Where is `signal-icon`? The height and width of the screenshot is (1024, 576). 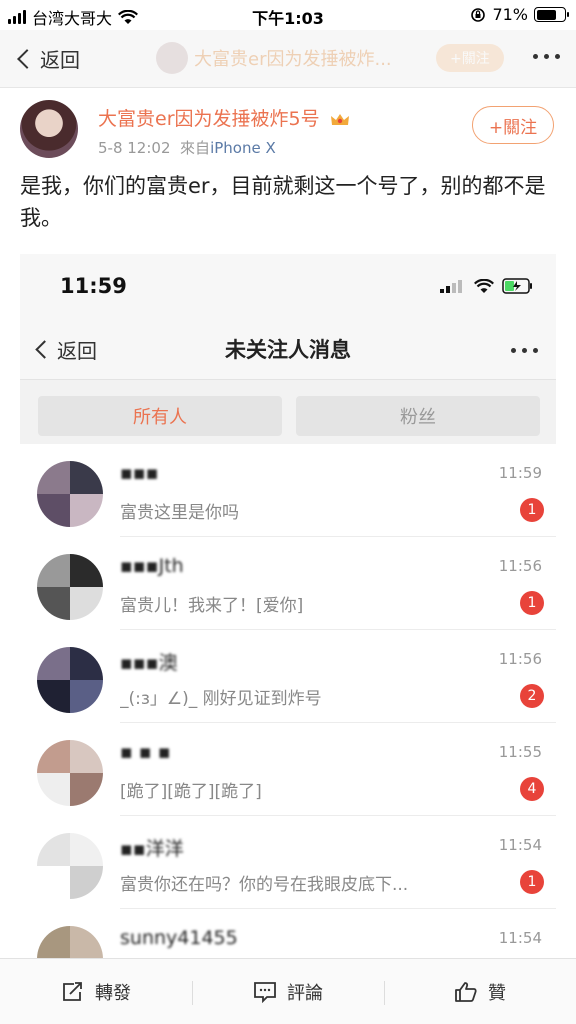
signal-icon is located at coordinates (451, 286).